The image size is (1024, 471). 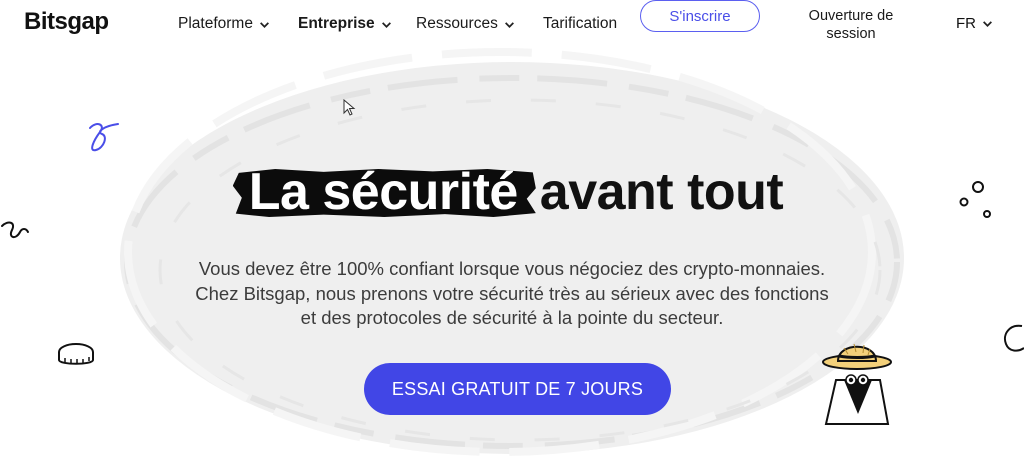 I want to click on nav-tarification-label: Tarification, so click(x=580, y=23).